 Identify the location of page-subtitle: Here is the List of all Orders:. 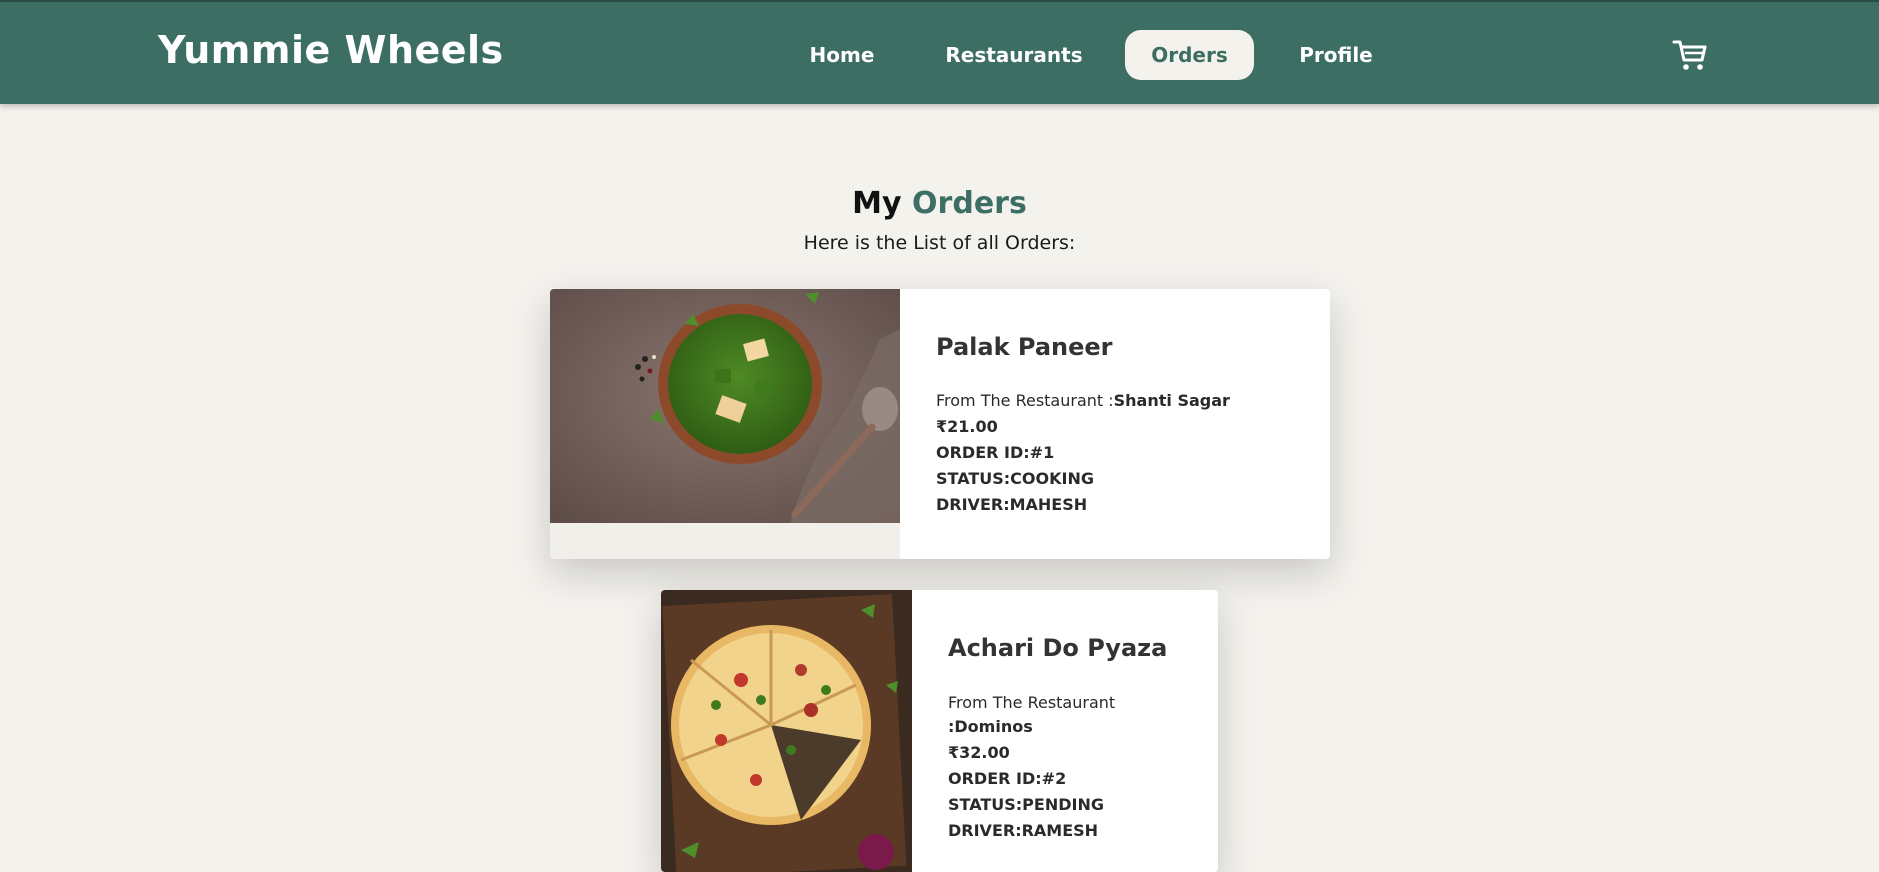
(939, 243).